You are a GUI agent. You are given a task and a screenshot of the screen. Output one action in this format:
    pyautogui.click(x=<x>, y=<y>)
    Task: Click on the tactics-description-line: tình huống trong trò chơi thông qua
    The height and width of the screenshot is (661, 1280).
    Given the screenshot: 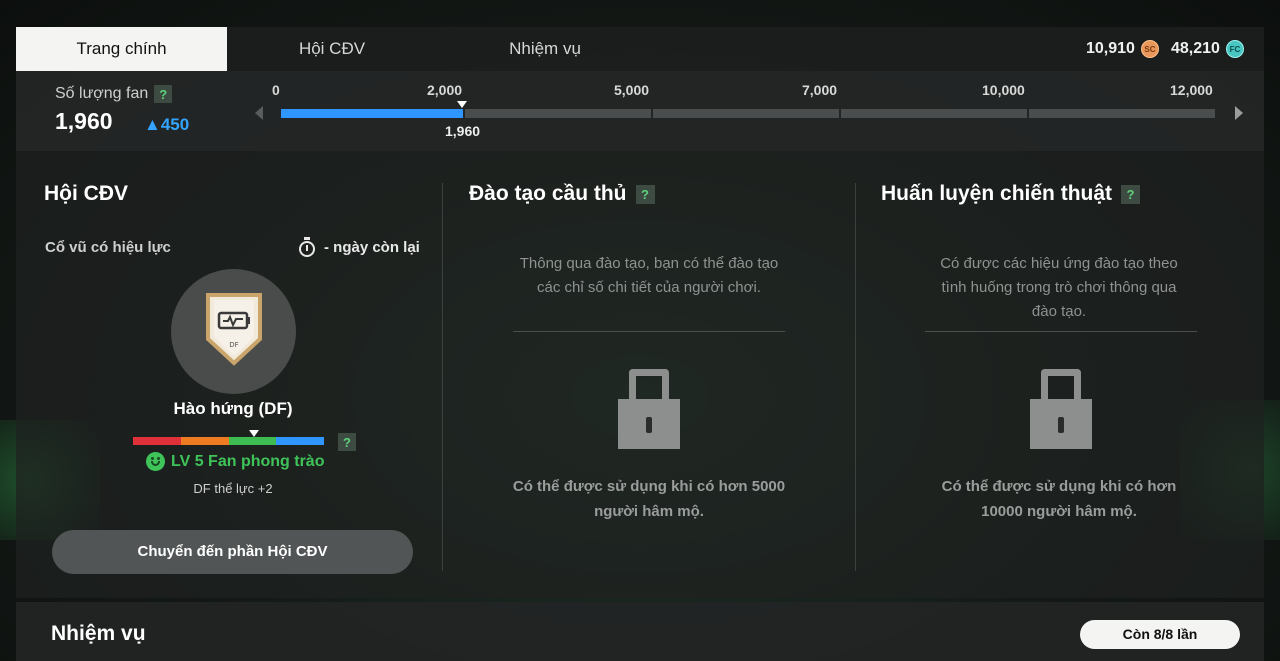 What is the action you would take?
    pyautogui.click(x=1059, y=287)
    